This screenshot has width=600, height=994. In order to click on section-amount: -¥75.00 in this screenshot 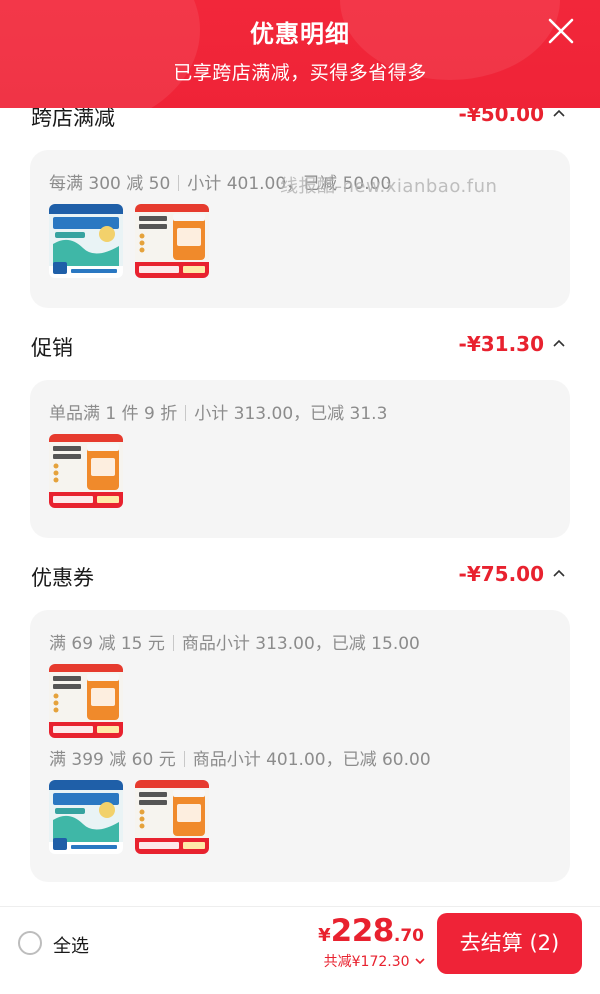, I will do `click(501, 574)`.